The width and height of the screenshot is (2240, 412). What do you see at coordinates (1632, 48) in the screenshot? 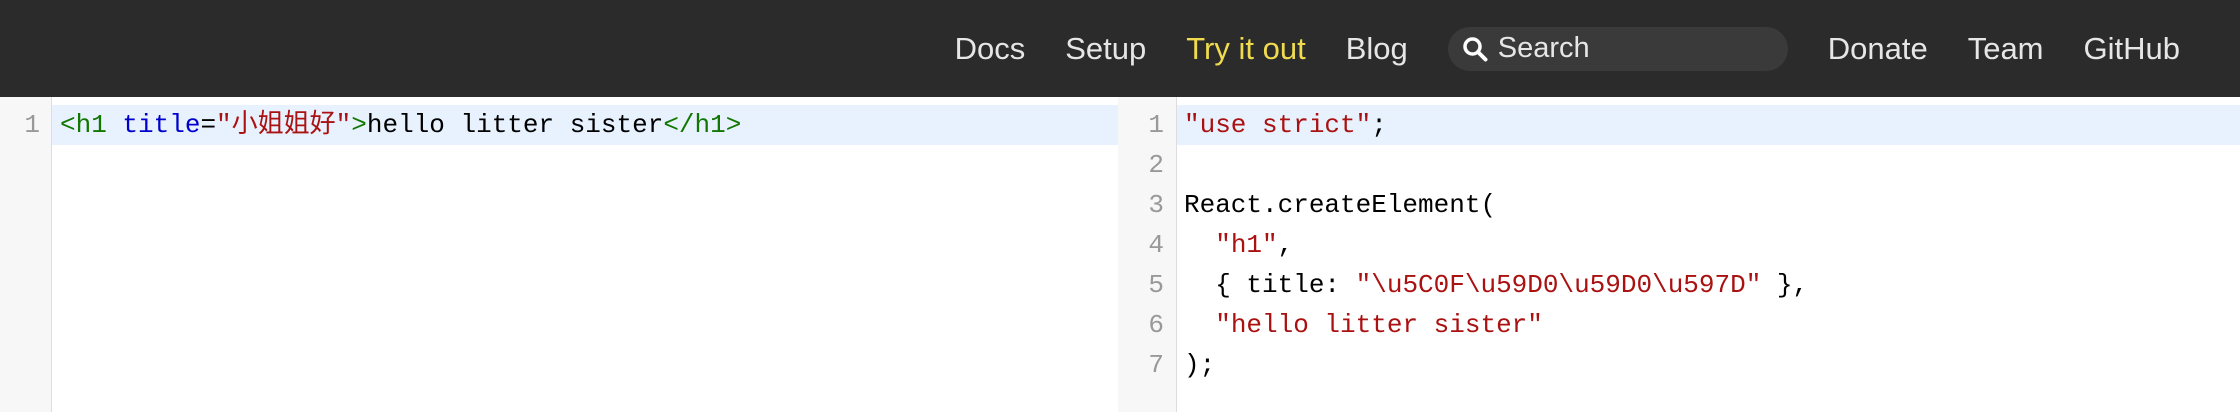
I see `search-input` at bounding box center [1632, 48].